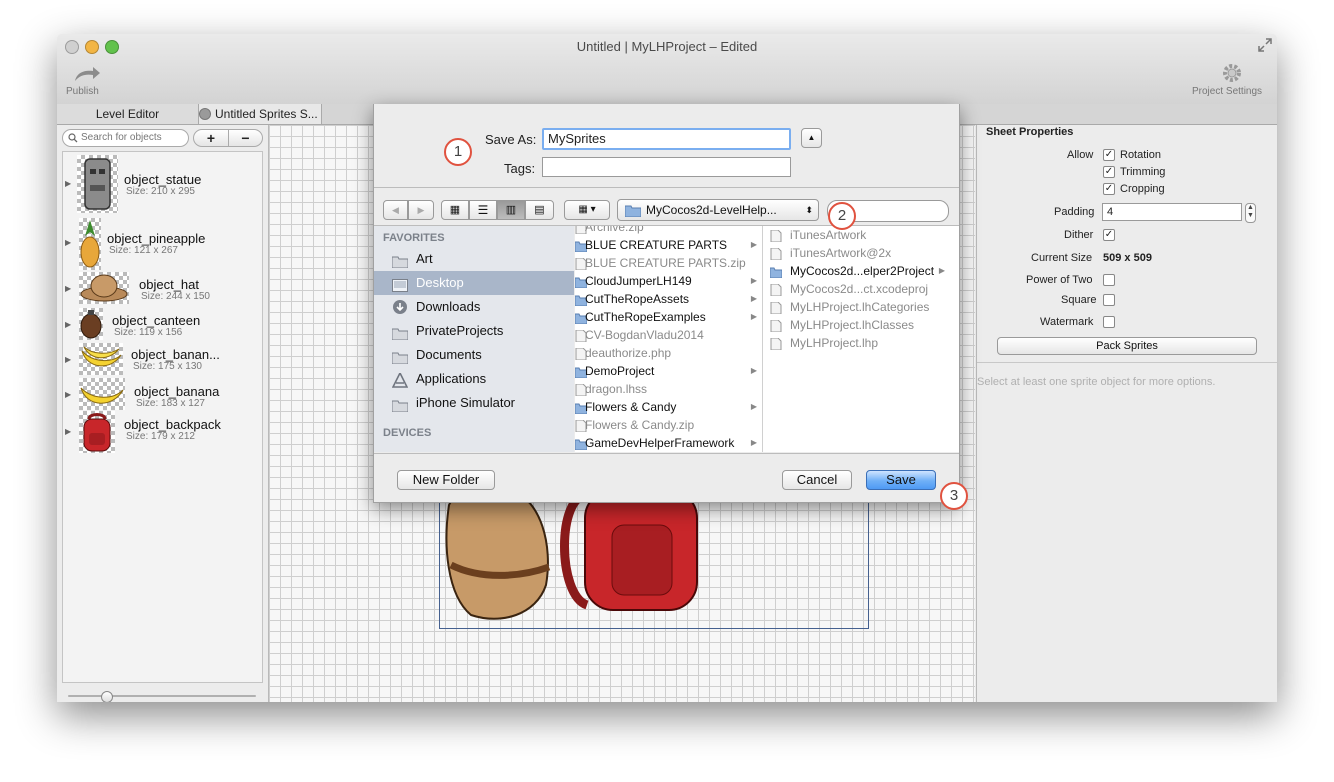 The width and height of the screenshot is (1334, 782). What do you see at coordinates (511, 210) in the screenshot?
I see `column-view-button: ▥` at bounding box center [511, 210].